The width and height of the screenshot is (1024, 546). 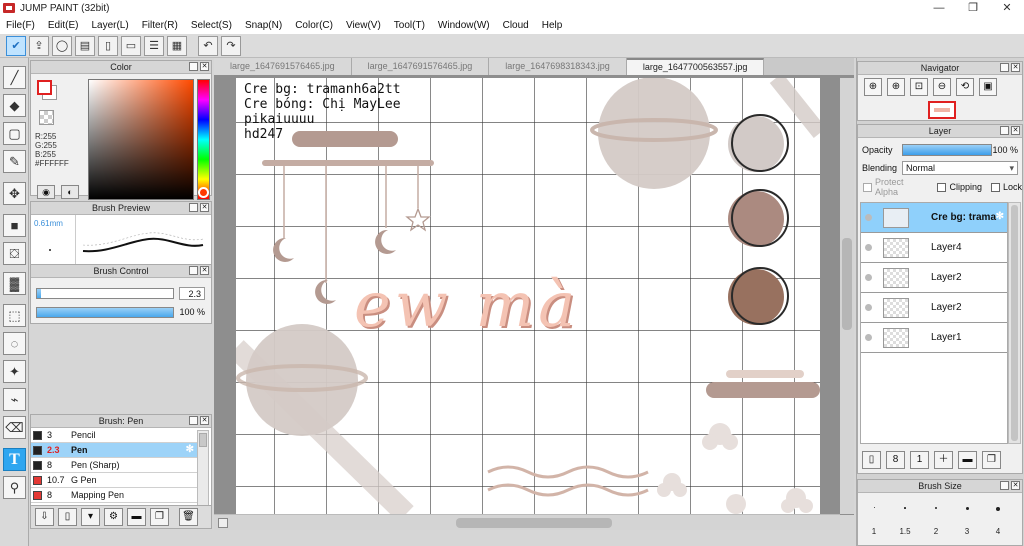 What do you see at coordinates (896, 87) in the screenshot?
I see `zoom-in-more-icon: ⊕` at bounding box center [896, 87].